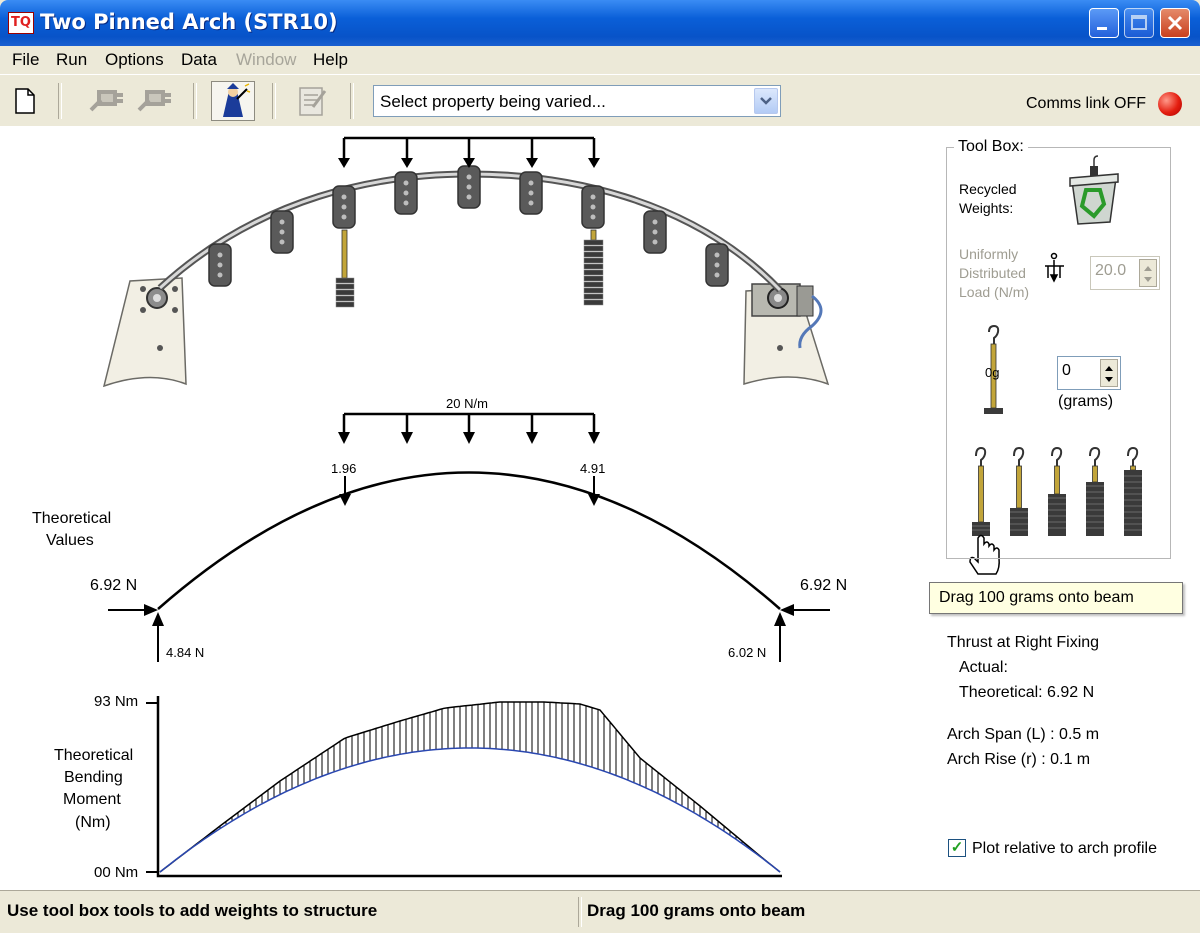 The height and width of the screenshot is (933, 1200). I want to click on connect-button, so click(106, 101).